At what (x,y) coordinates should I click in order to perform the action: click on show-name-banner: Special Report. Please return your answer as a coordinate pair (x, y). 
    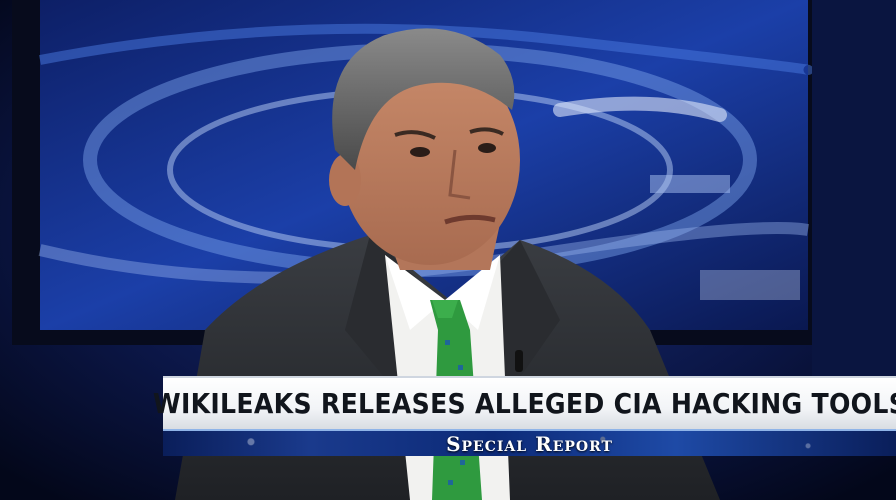
    Looking at the image, I should click on (529, 442).